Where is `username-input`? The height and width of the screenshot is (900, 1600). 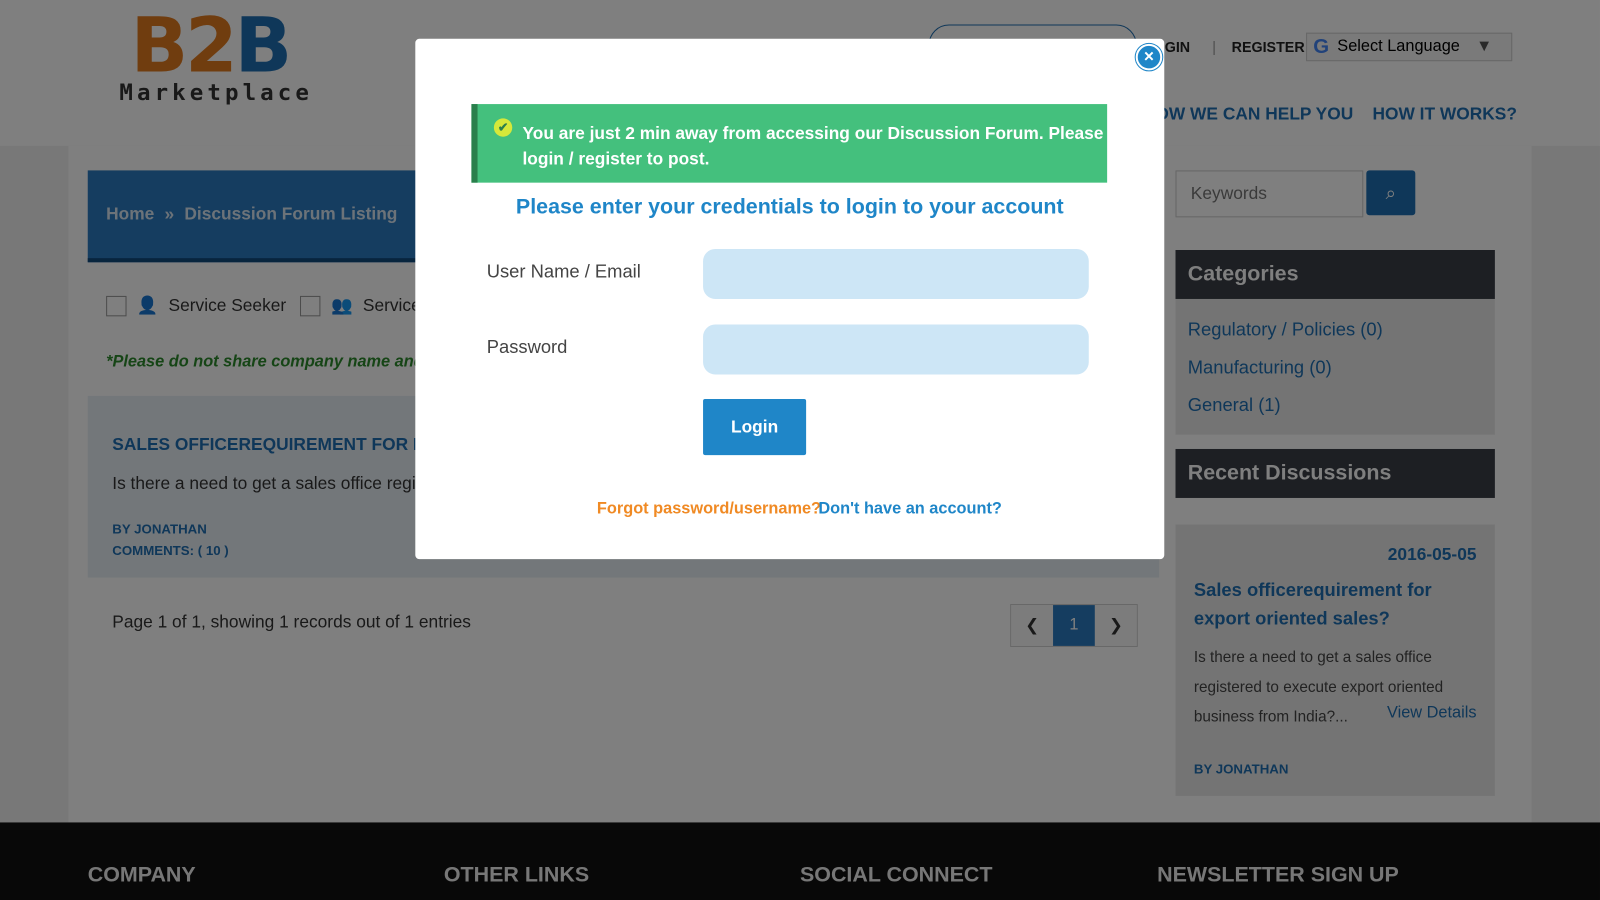
username-input is located at coordinates (896, 273).